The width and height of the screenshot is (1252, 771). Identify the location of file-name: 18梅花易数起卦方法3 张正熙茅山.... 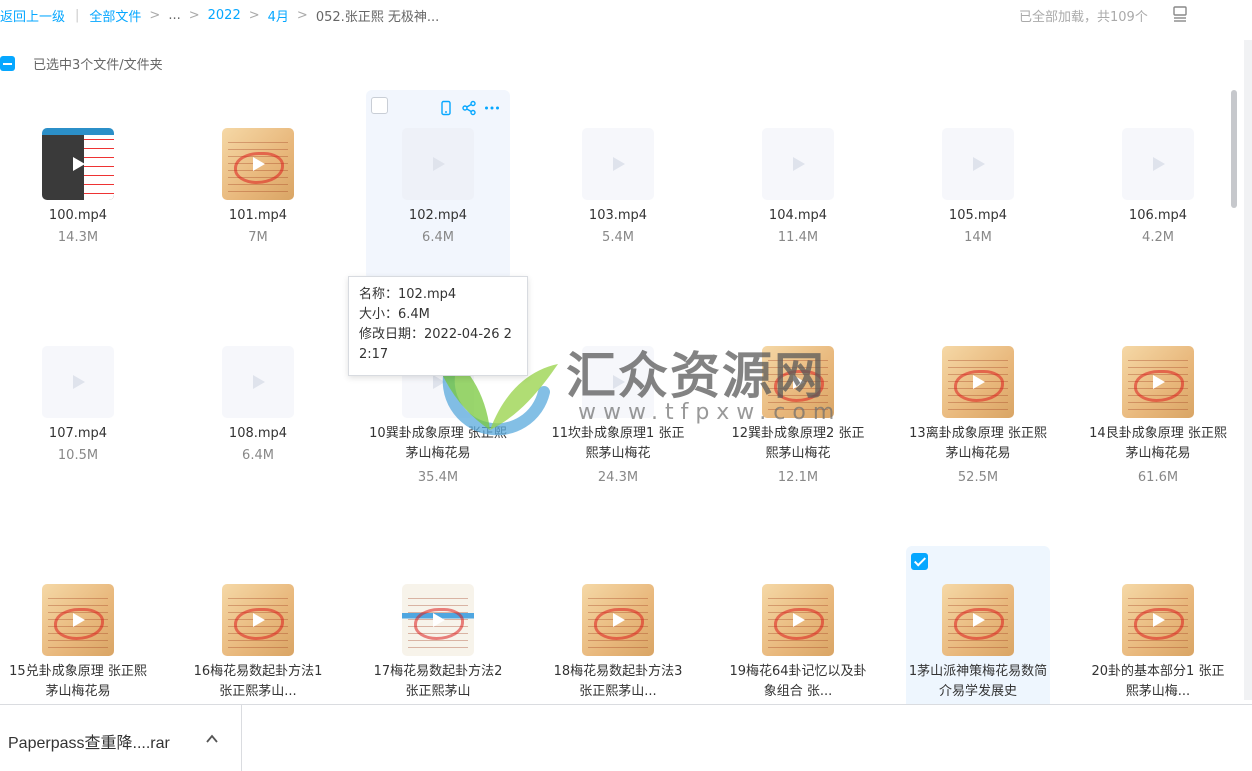
(618, 681).